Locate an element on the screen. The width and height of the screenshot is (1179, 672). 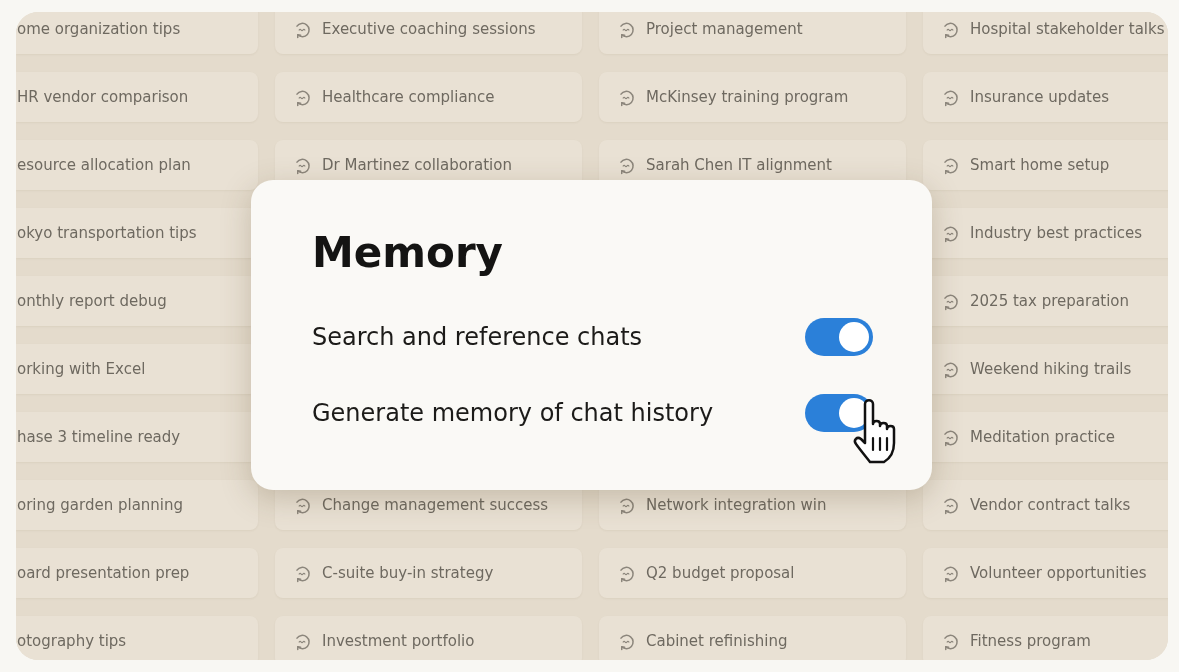
chat-card: oring garden planning is located at coordinates (137, 505).